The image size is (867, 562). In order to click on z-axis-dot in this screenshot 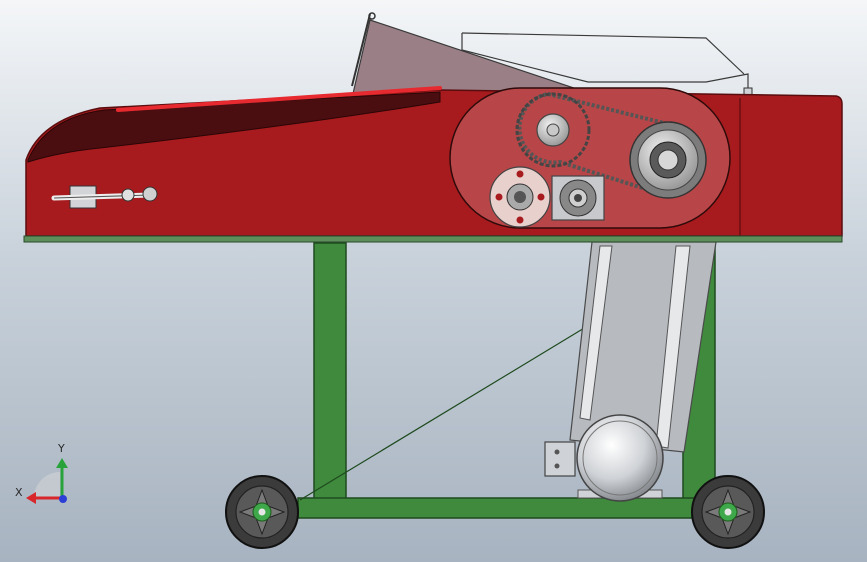, I will do `click(63, 499)`.